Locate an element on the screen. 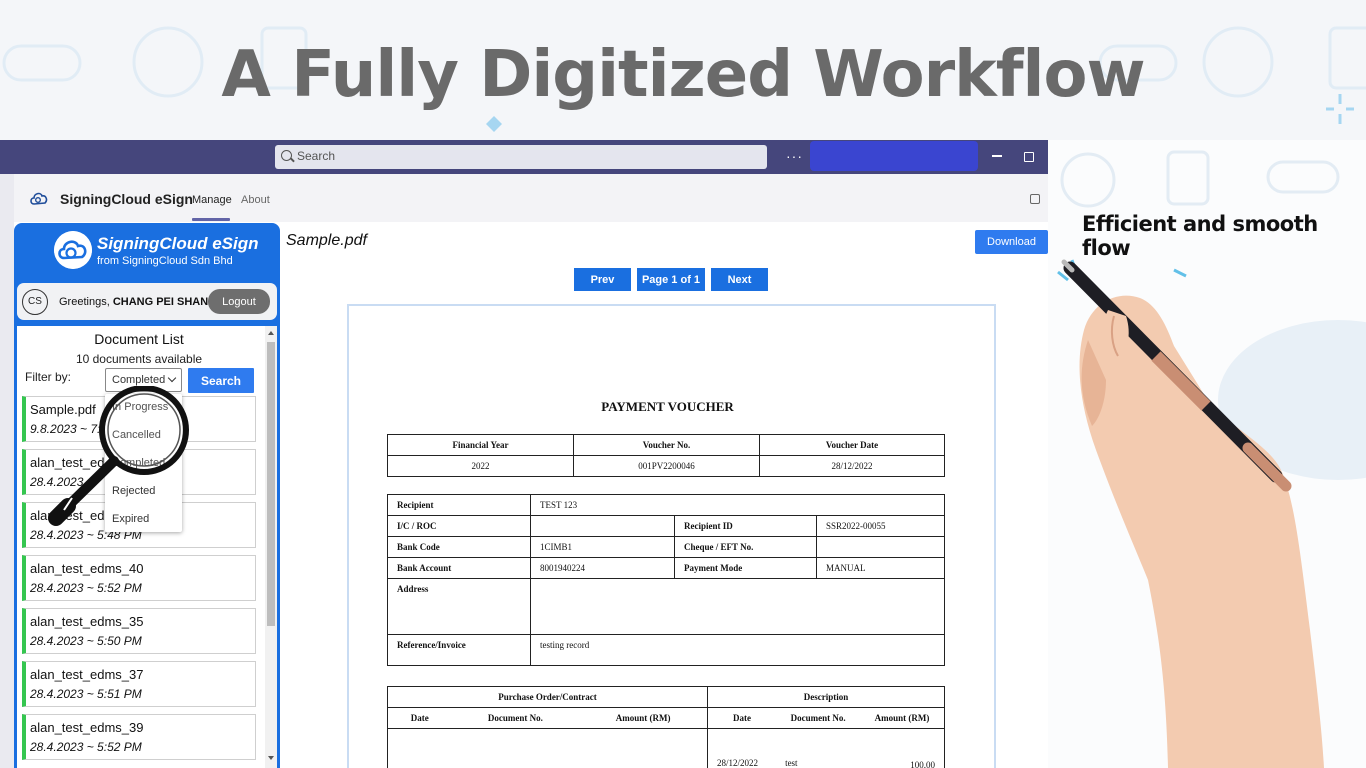  document-date: 28.4.2023 ~ 5:51 PM is located at coordinates (86, 694).